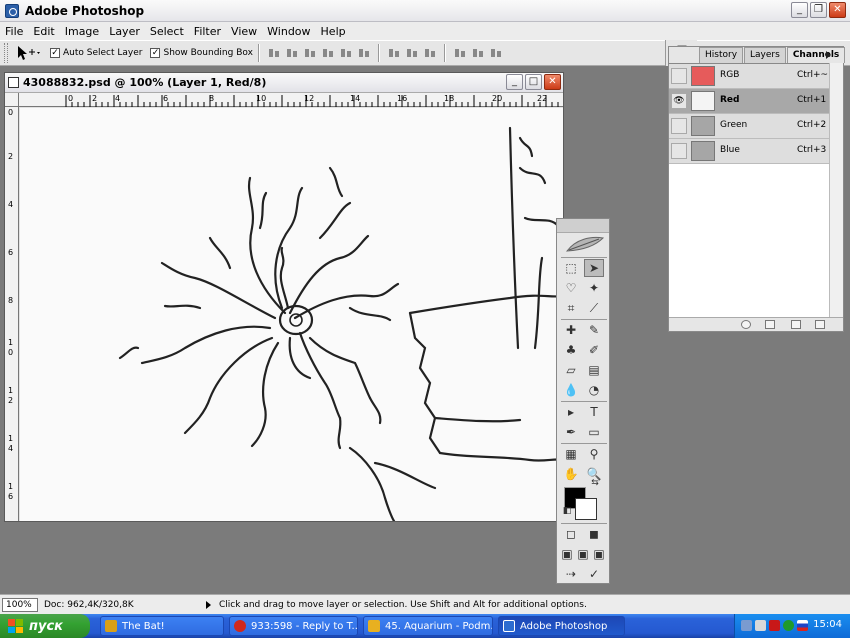 The image size is (850, 638). What do you see at coordinates (746, 324) in the screenshot?
I see `load-selection-icon` at bounding box center [746, 324].